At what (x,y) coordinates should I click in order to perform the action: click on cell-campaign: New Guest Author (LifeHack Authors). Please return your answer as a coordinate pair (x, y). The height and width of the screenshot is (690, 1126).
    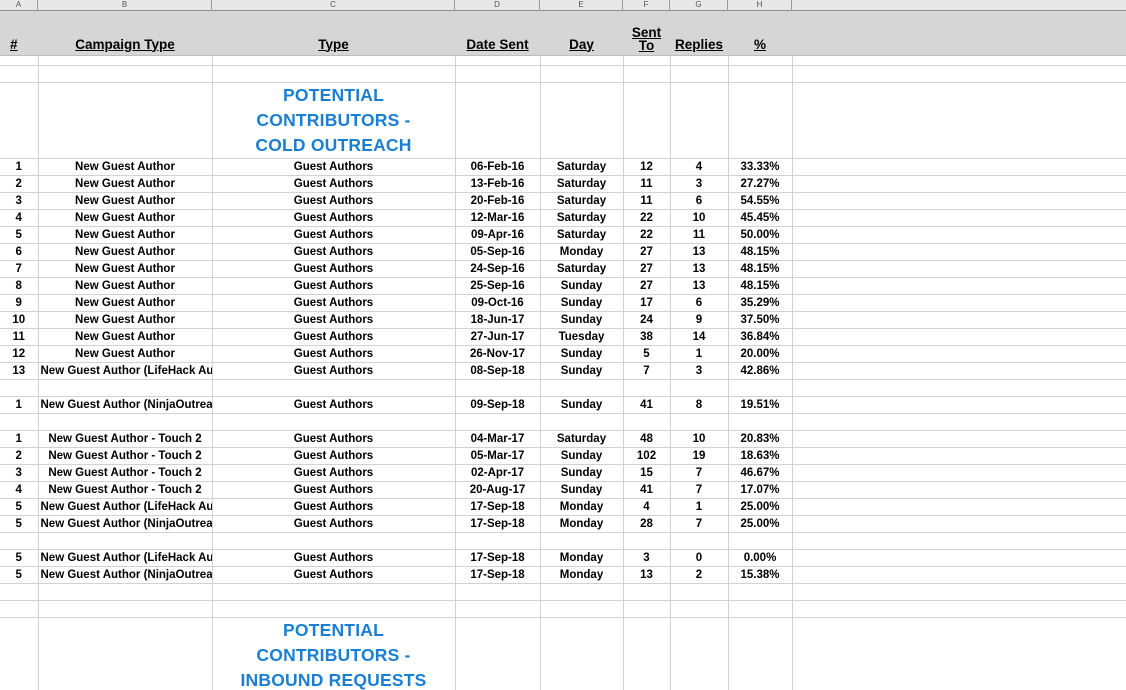
    Looking at the image, I should click on (125, 371).